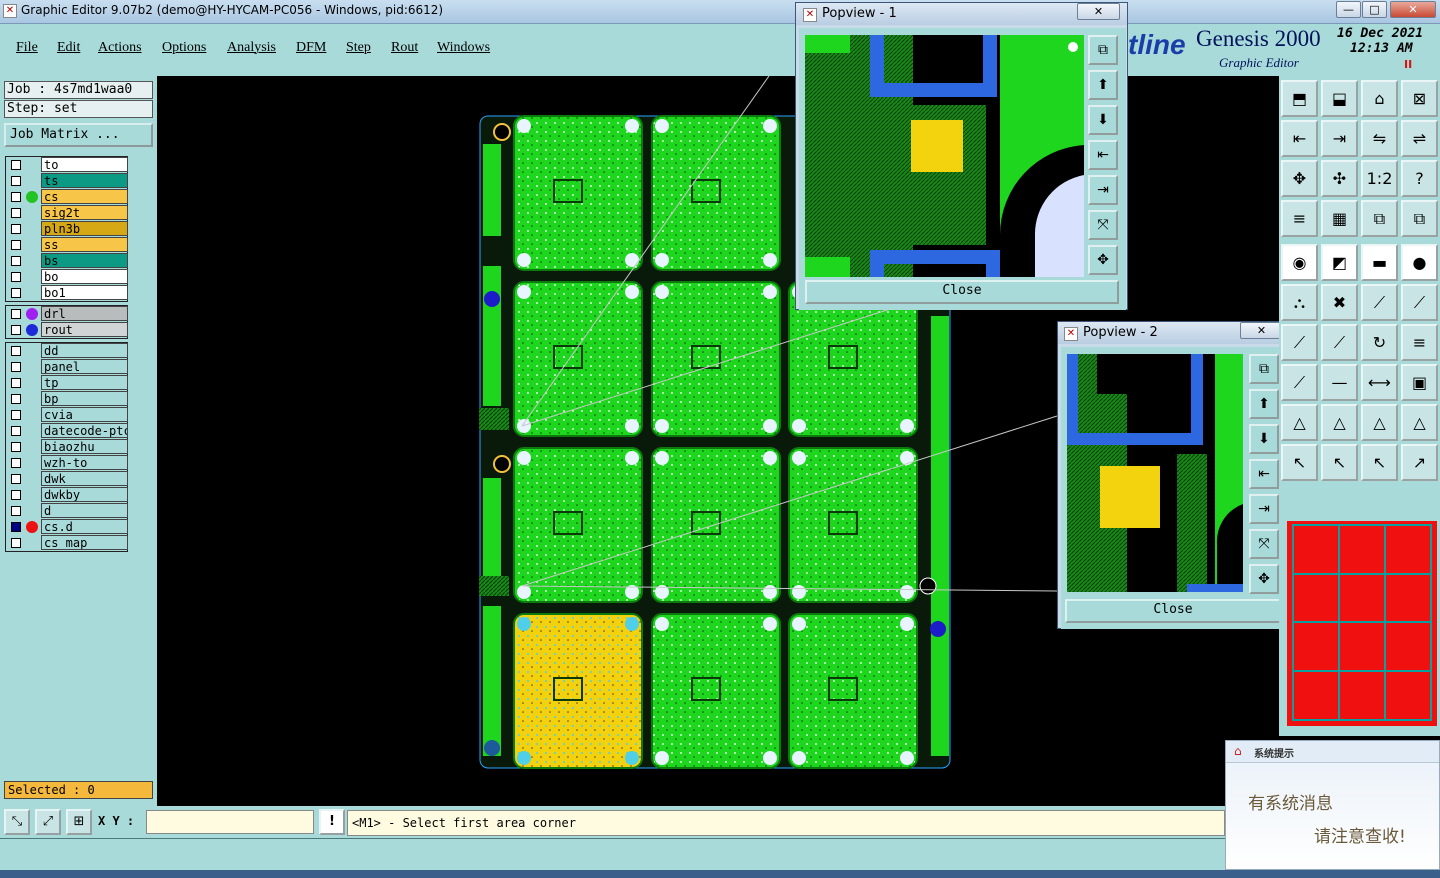 The width and height of the screenshot is (1440, 878). What do you see at coordinates (84, 350) in the screenshot?
I see `layer-name: dd` at bounding box center [84, 350].